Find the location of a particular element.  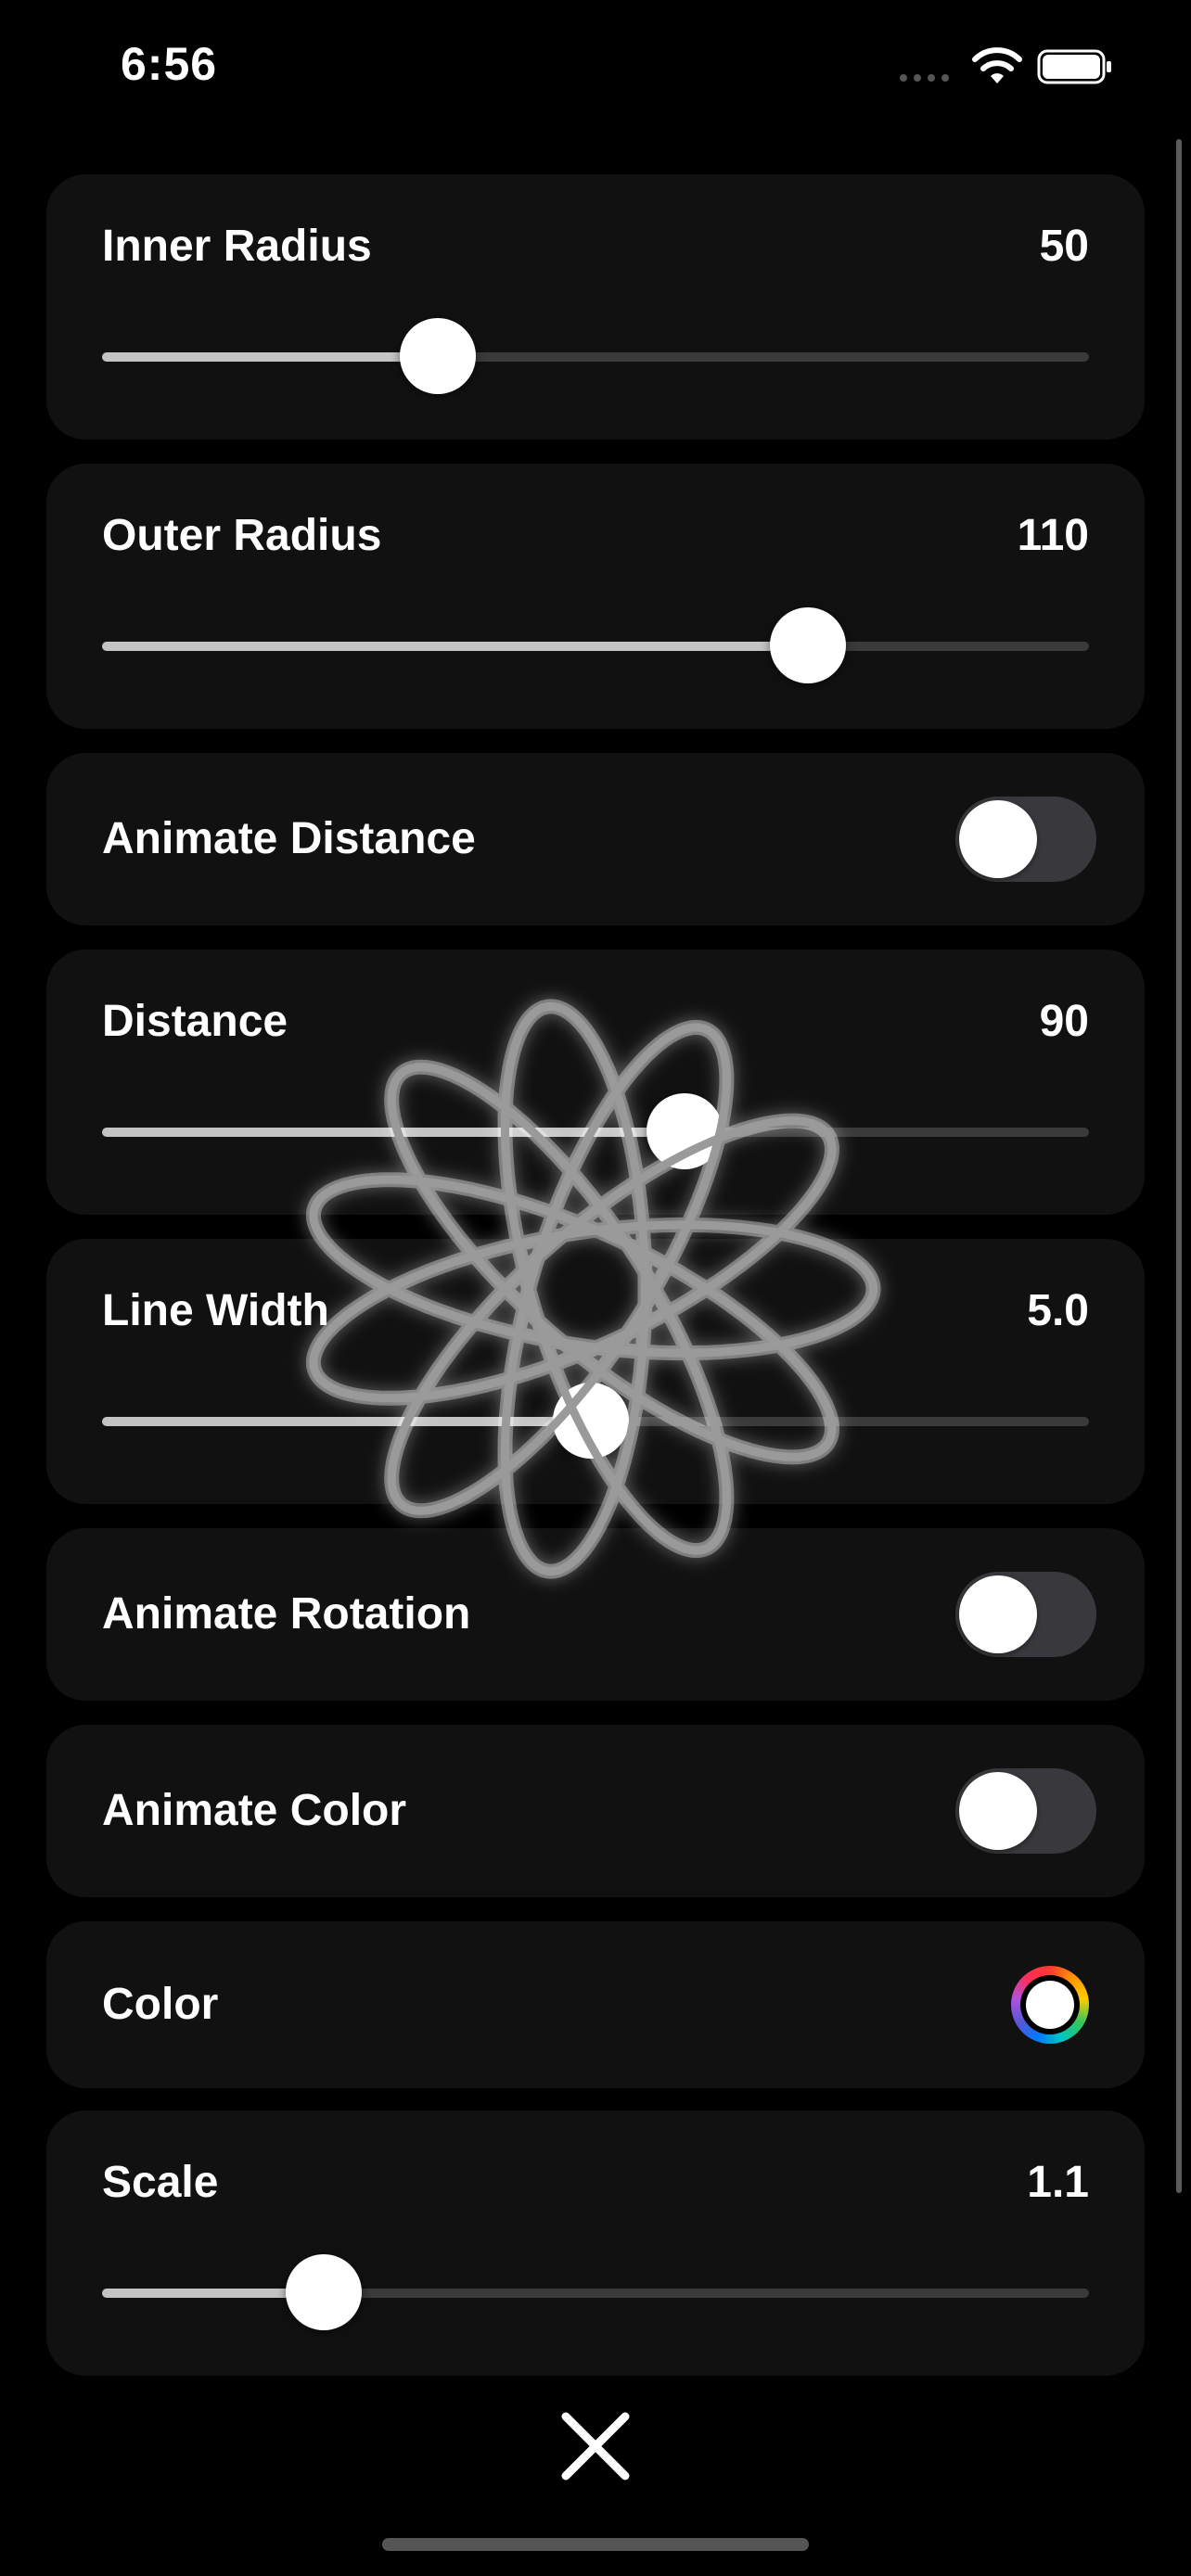

status-time: 6:56 is located at coordinates (169, 64).